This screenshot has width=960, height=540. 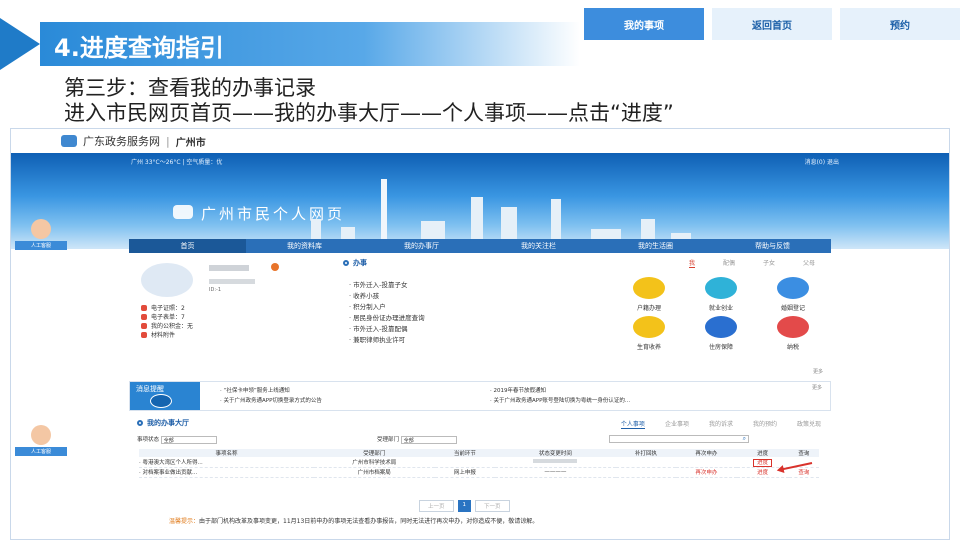 I want to click on list-item: · 积分制入户, so click(x=387, y=306).